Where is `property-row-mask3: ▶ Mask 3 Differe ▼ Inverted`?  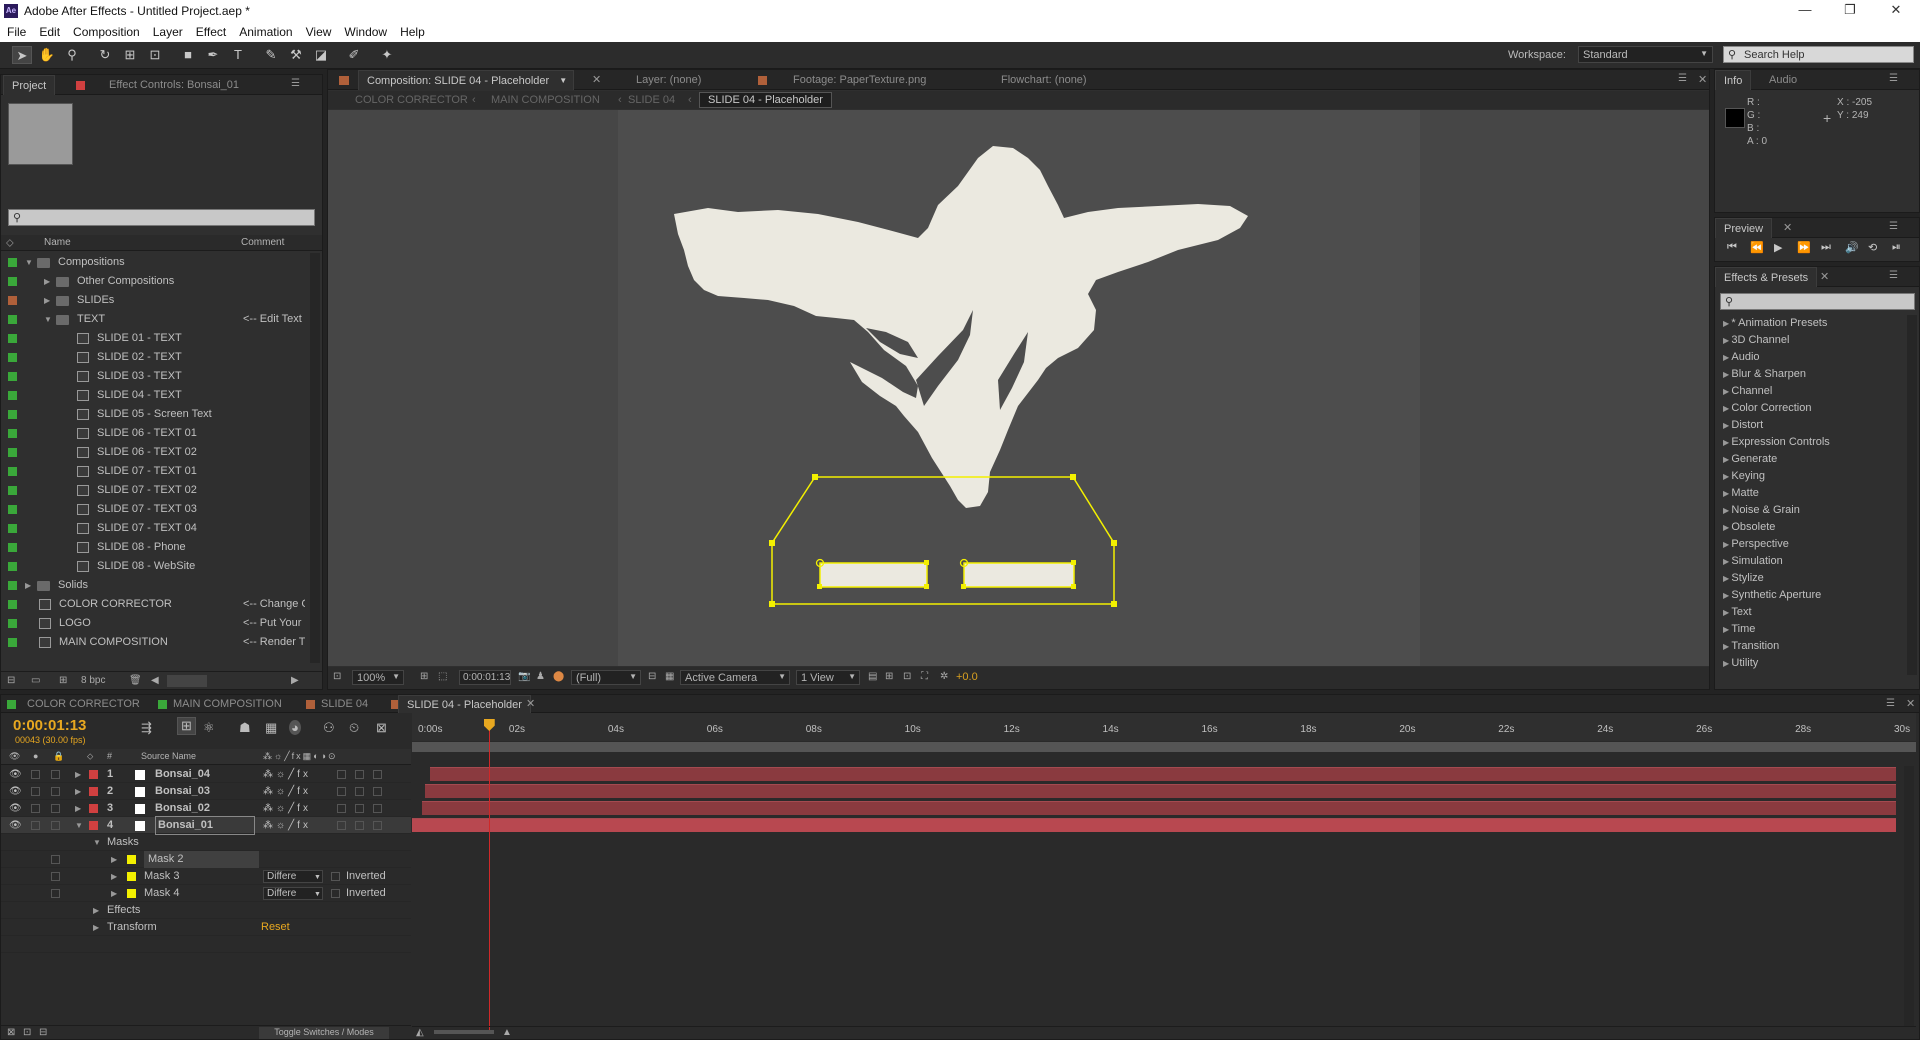 property-row-mask3: ▶ Mask 3 Differe ▼ Inverted is located at coordinates (206, 876).